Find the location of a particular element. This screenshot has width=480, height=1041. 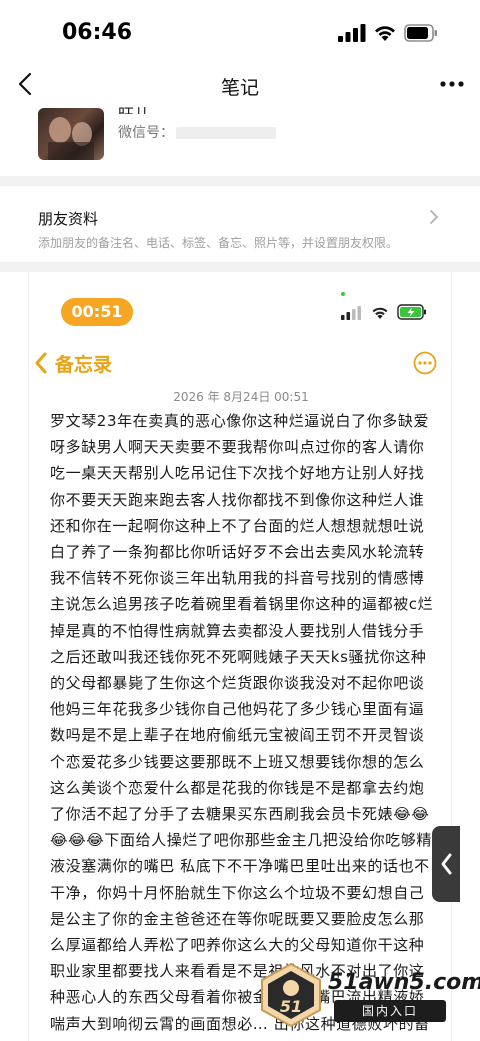

friend-info-description: 添加朋友的备注名、电话、标签、备忘、照片等，并设置朋友权限。 is located at coordinates (218, 243).